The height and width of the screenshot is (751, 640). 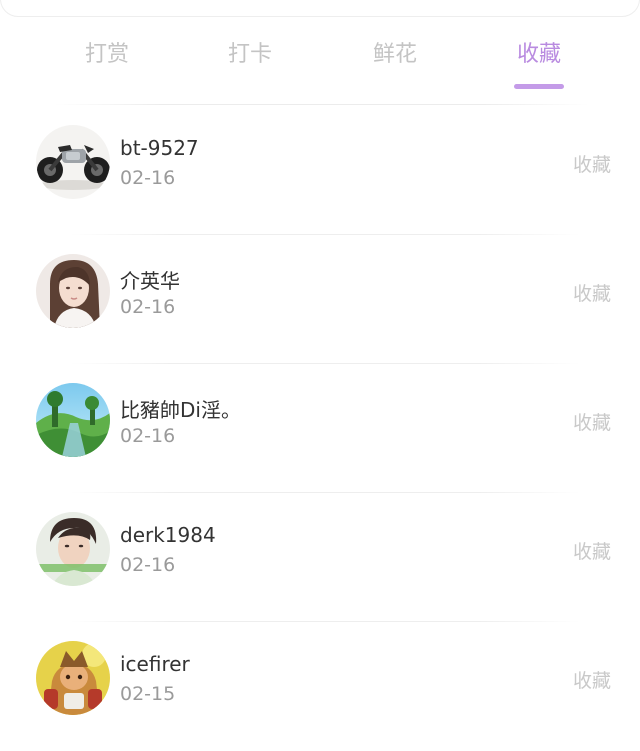 I want to click on game-character-avatar-image, so click(x=73, y=678).